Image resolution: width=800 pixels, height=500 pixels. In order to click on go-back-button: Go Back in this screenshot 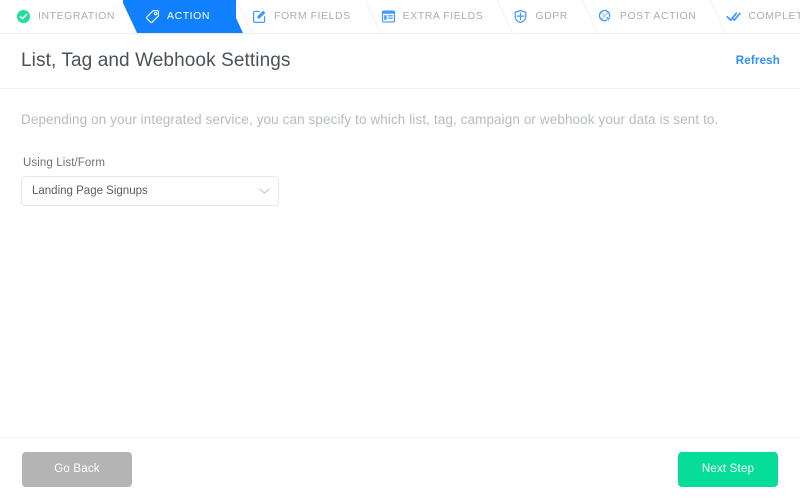, I will do `click(77, 469)`.